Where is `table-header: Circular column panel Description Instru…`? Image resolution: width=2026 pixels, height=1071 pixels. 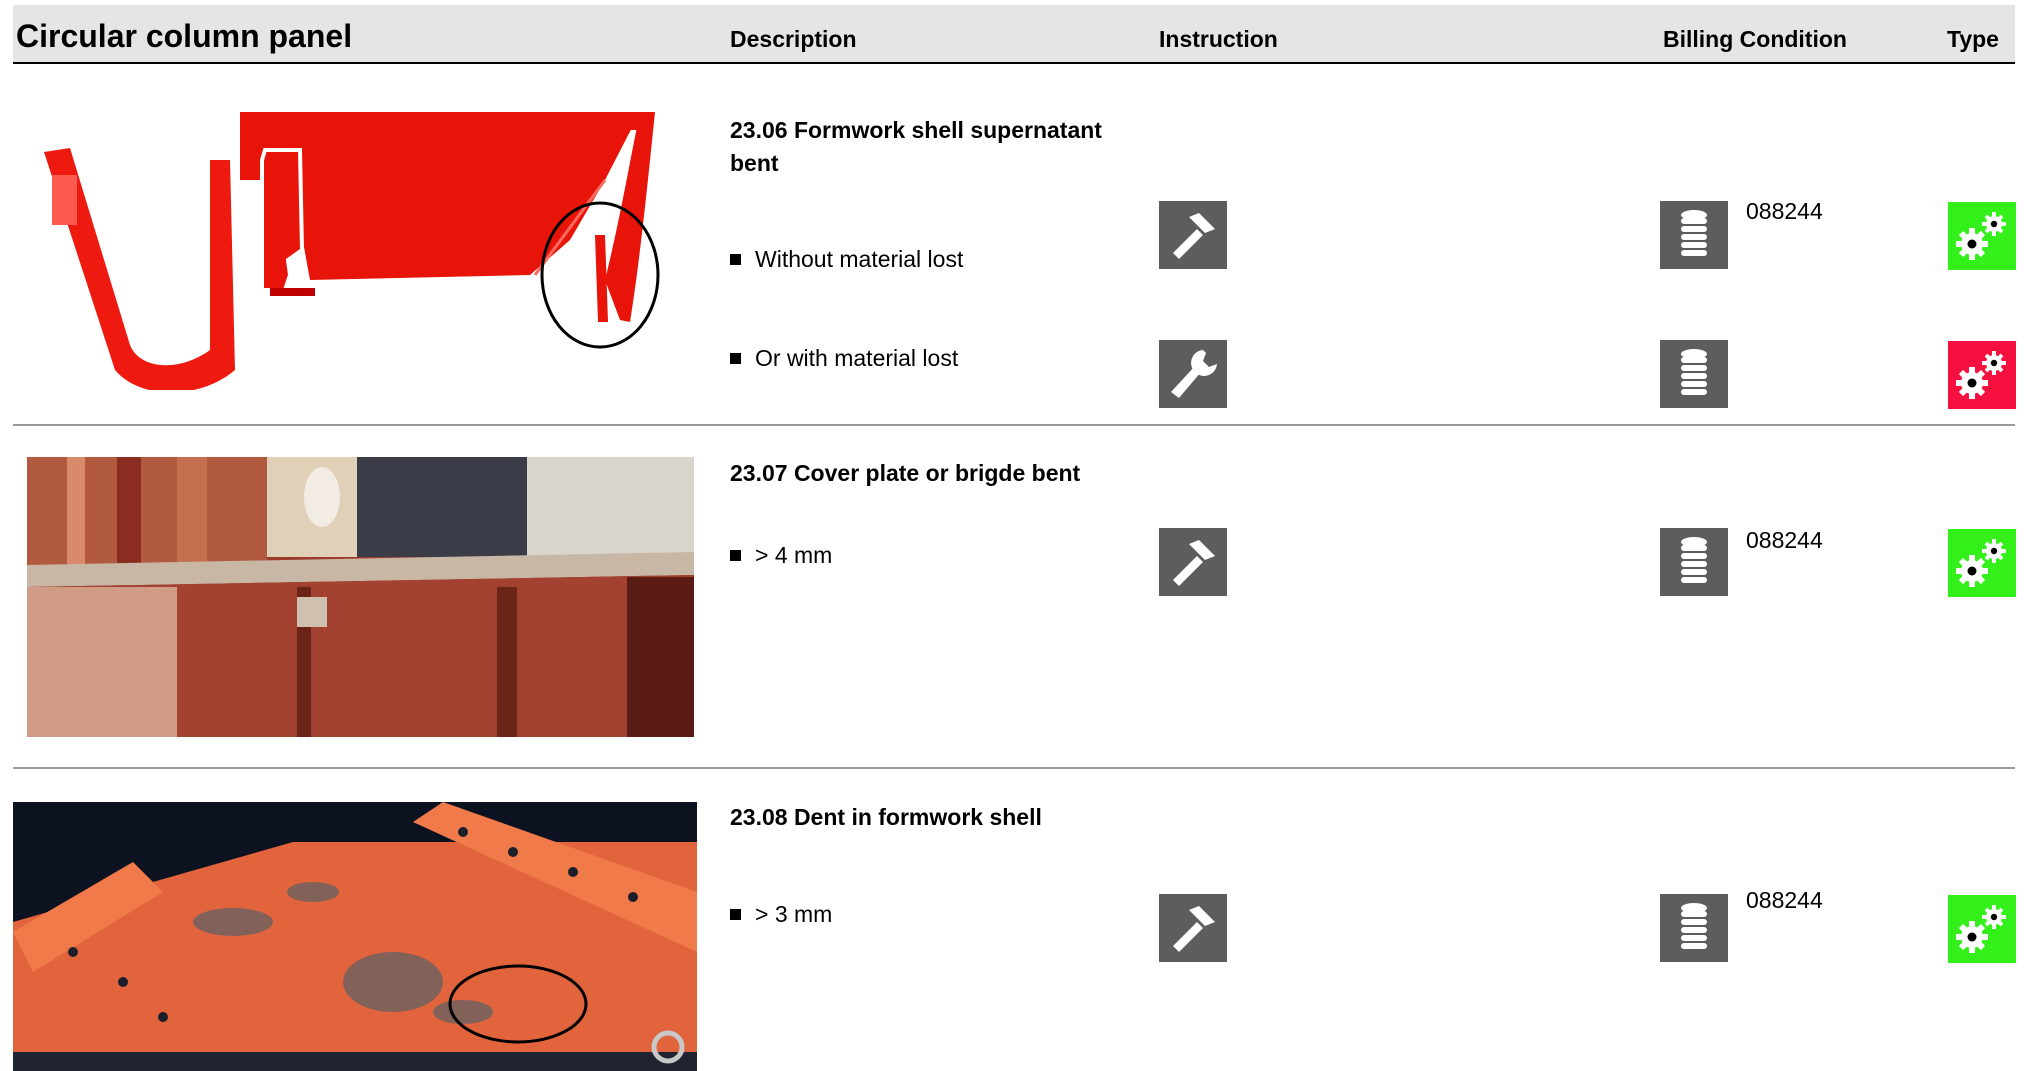 table-header: Circular column panel Description Instru… is located at coordinates (1014, 34).